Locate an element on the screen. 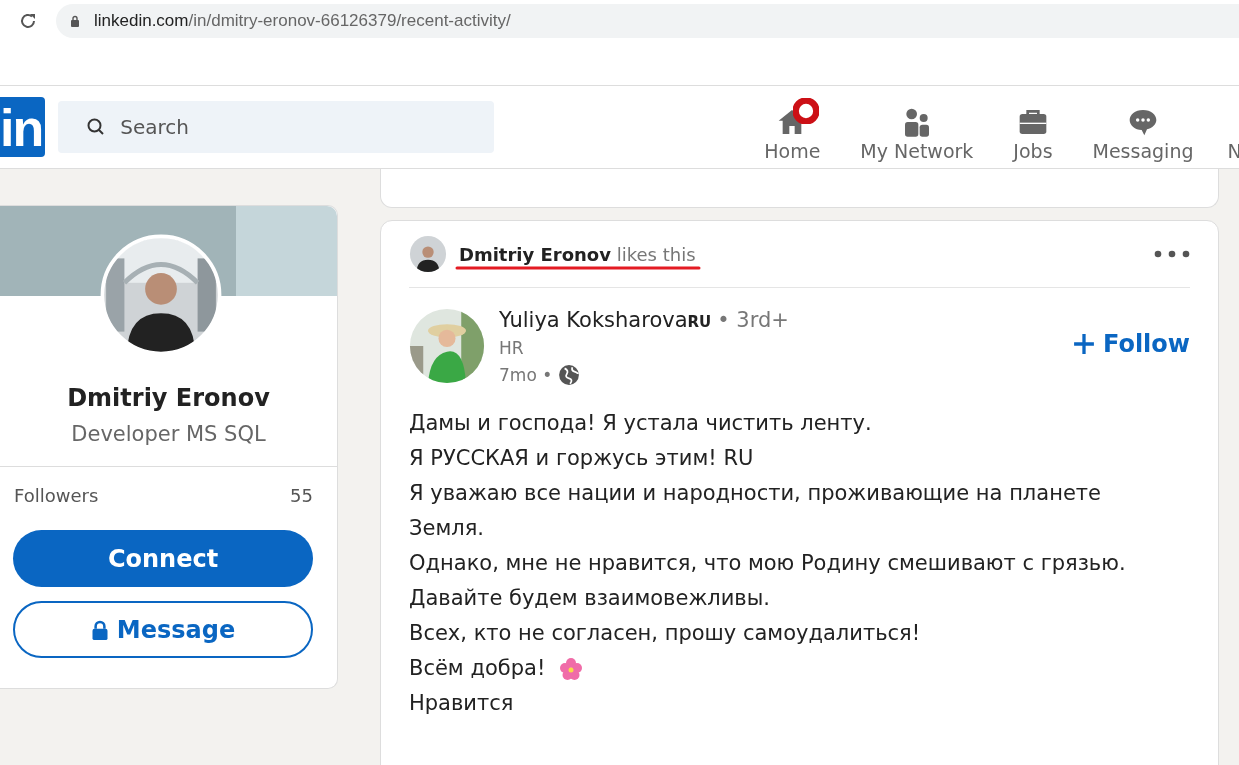 The height and width of the screenshot is (765, 1239). followers-count: 55 is located at coordinates (301, 495).